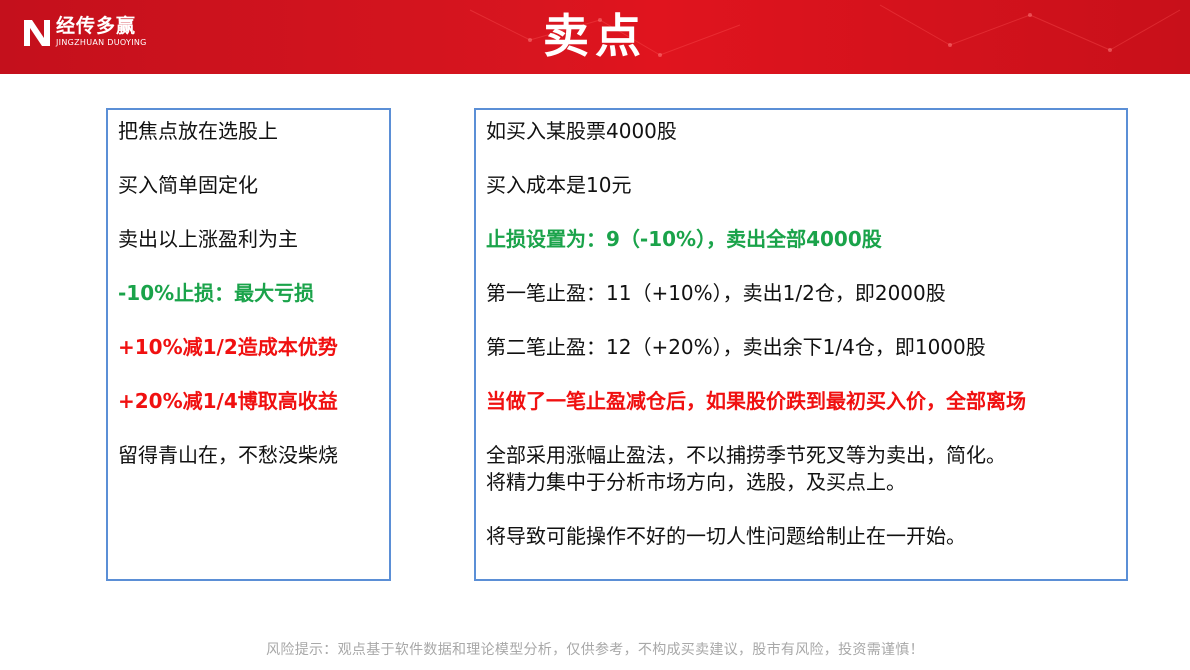 The width and height of the screenshot is (1190, 670). I want to click on example-line: 买入成本是10元, so click(559, 185).